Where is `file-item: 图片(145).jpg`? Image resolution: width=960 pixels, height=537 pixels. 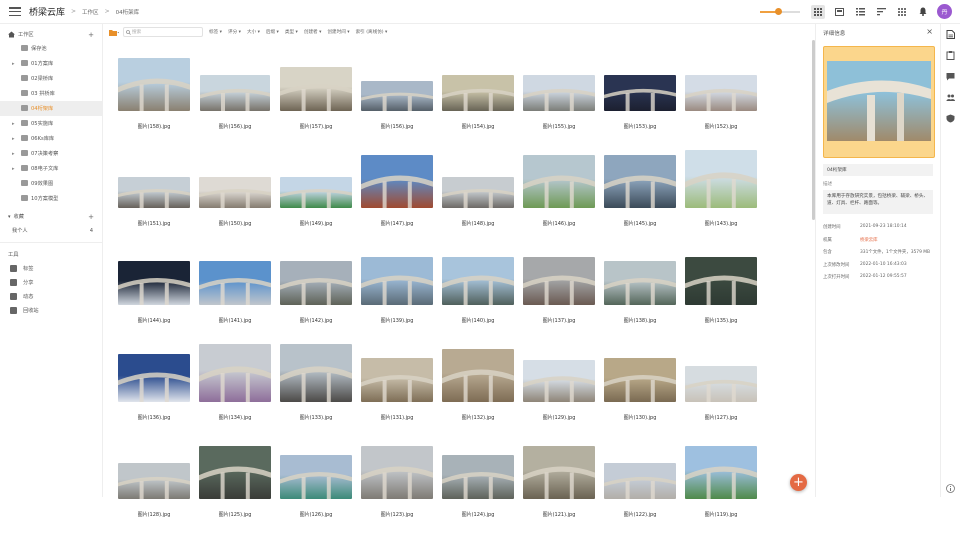 file-item: 图片(145).jpg is located at coordinates (640, 197).